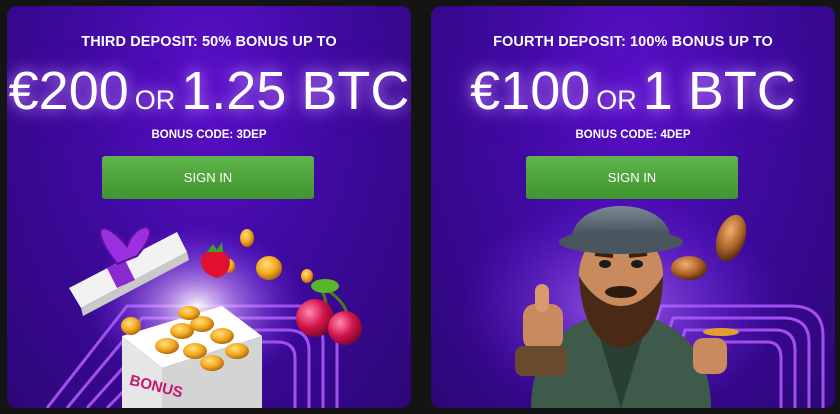 The image size is (840, 414). Describe the element at coordinates (633, 42) in the screenshot. I see `promo-headline: FOURTH DEPOSIT: 100% BONUS UP TO` at that location.